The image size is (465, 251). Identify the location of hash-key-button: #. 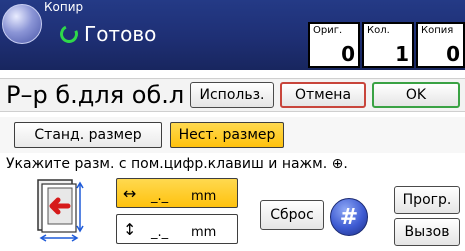
(349, 217).